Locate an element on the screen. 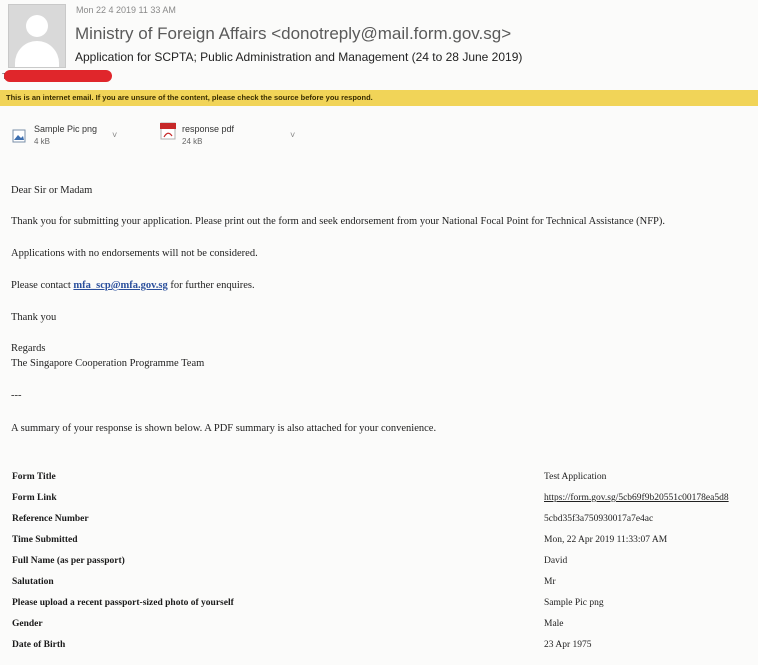 The image size is (758, 665). attachment-name: response pdf is located at coordinates (208, 129).